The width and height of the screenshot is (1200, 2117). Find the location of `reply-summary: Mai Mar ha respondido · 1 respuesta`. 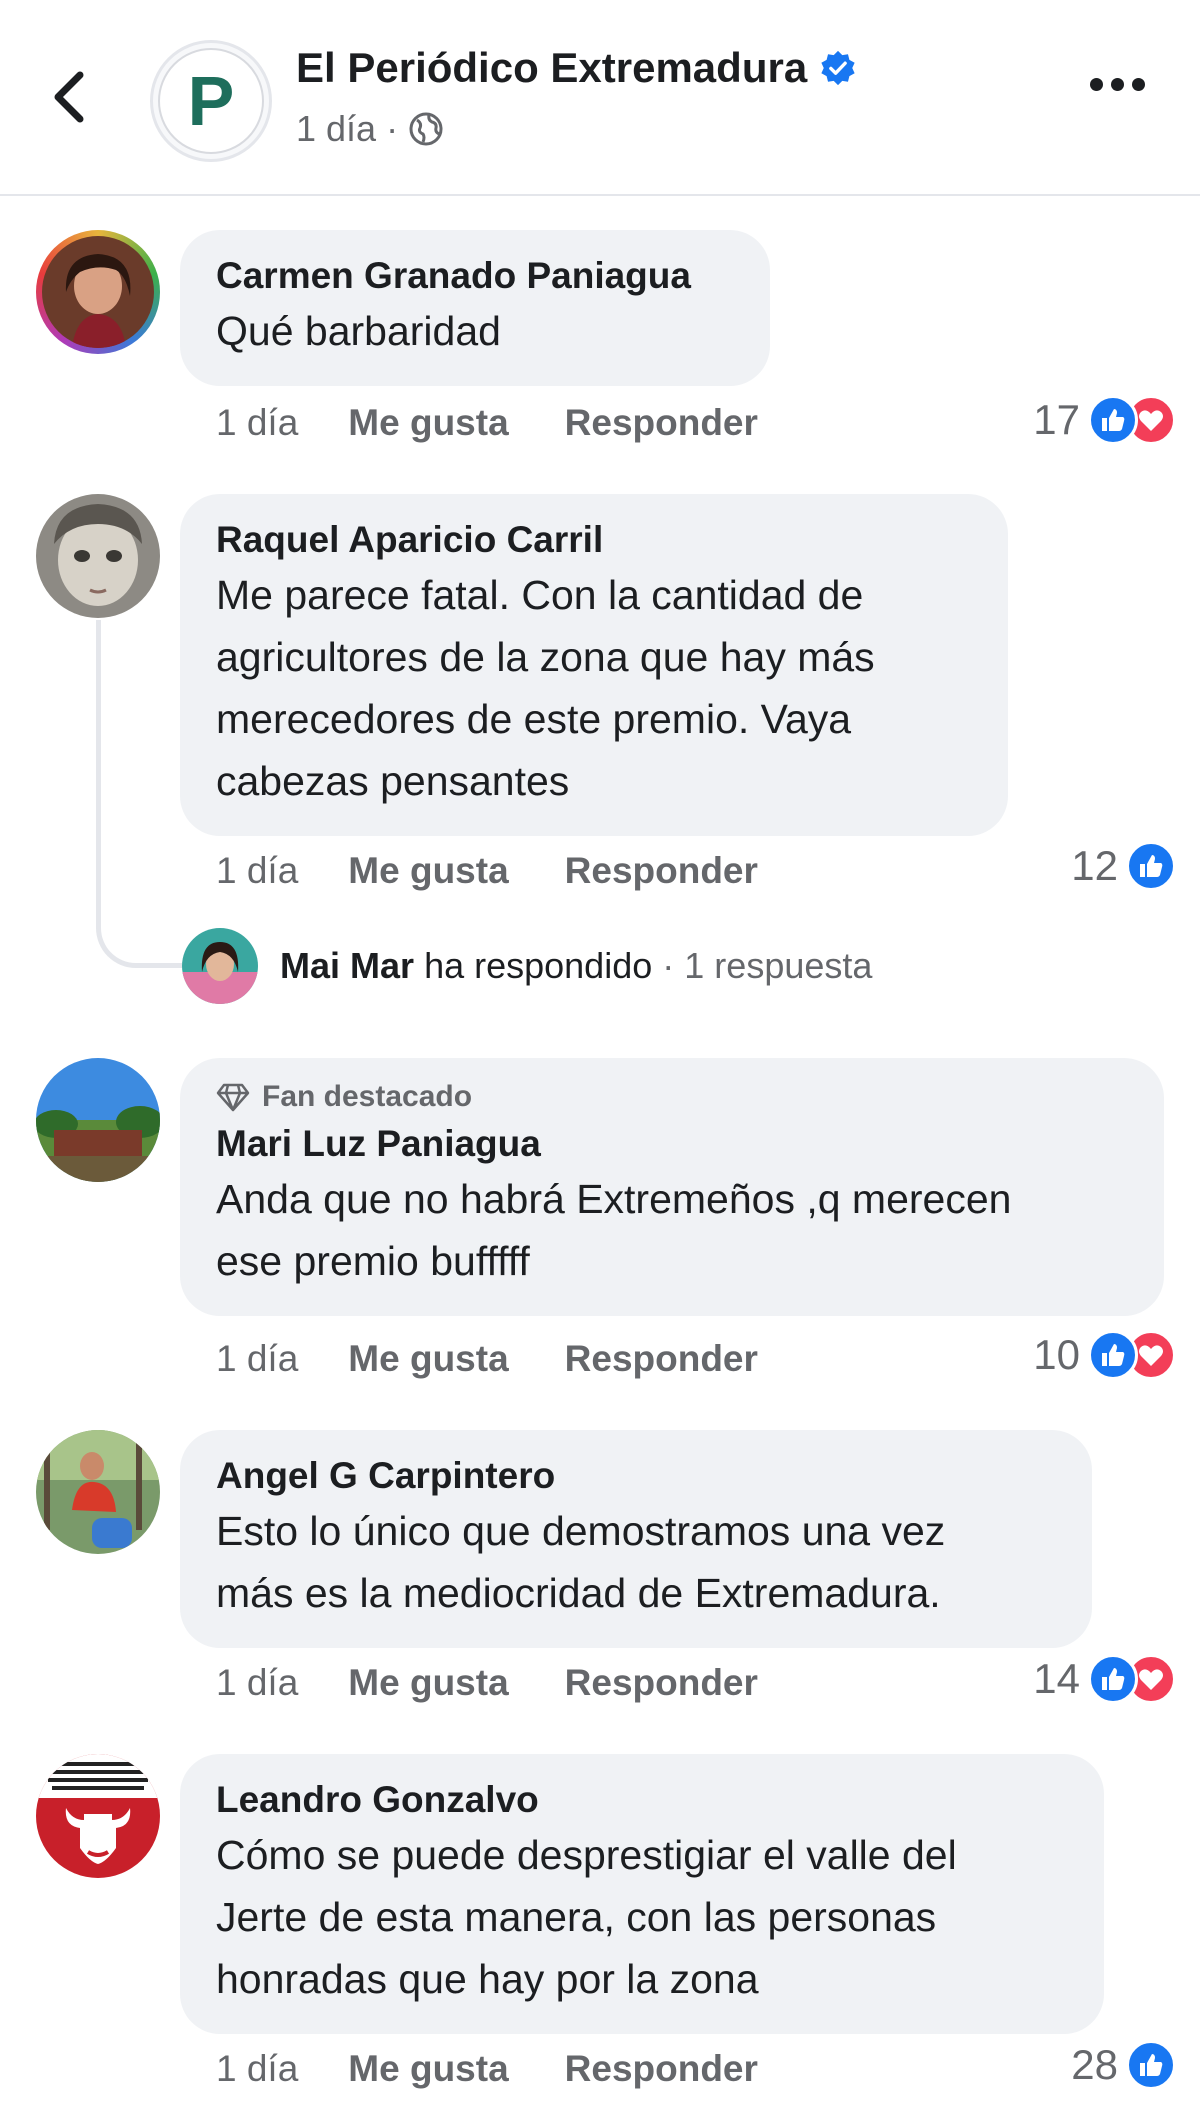

reply-summary: Mai Mar ha respondido · 1 respuesta is located at coordinates (576, 966).